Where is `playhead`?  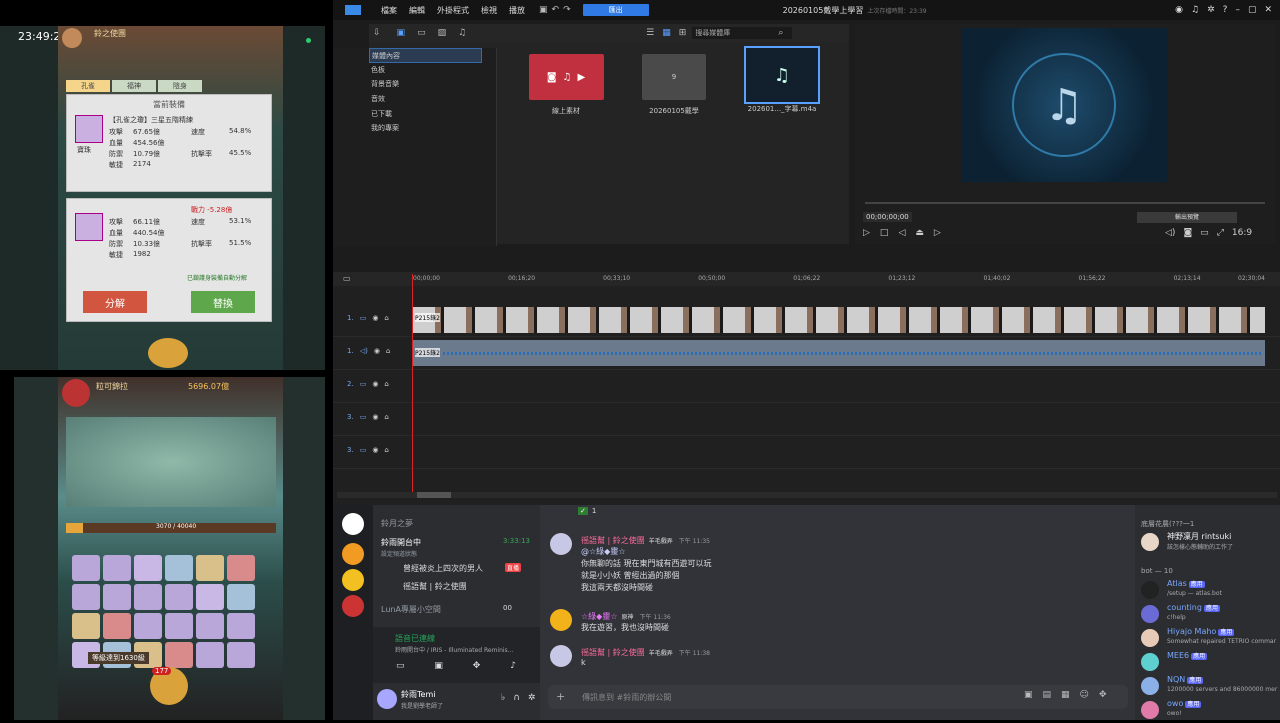
playhead is located at coordinates (412, 384).